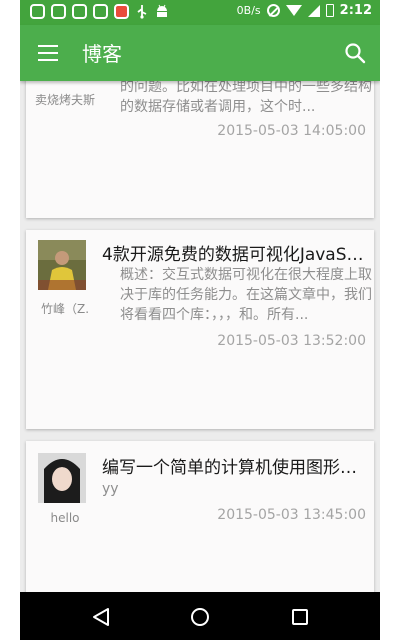 The image size is (400, 640). What do you see at coordinates (101, 617) in the screenshot?
I see `back-icon` at bounding box center [101, 617].